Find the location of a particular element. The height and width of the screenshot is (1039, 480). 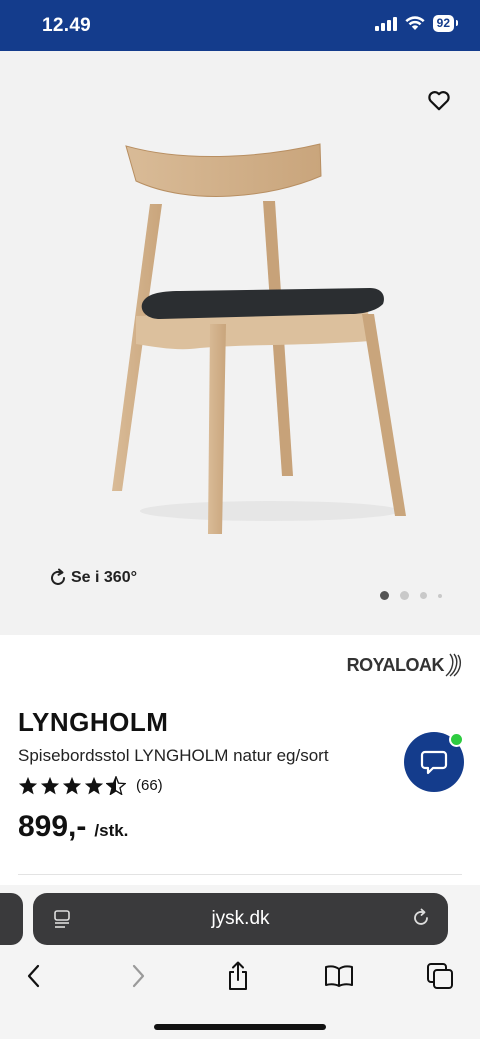

chat-icon is located at coordinates (434, 762).